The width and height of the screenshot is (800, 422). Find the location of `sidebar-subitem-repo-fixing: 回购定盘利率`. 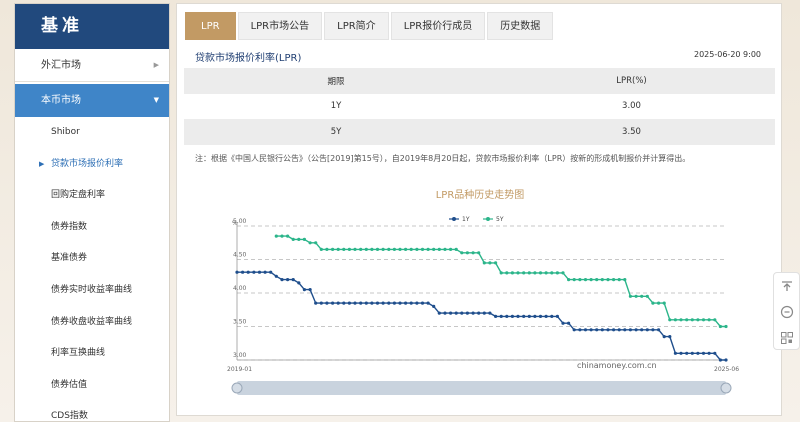

sidebar-subitem-repo-fixing: 回购定盘利率 is located at coordinates (92, 196).